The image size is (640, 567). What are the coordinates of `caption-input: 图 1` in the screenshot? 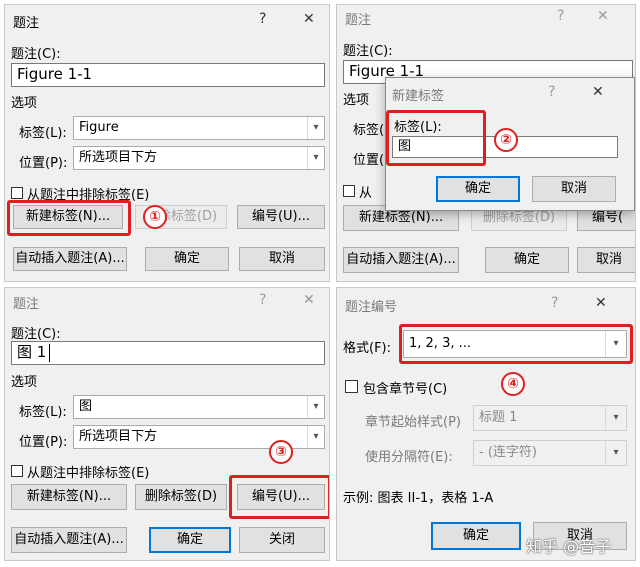 It's located at (168, 353).